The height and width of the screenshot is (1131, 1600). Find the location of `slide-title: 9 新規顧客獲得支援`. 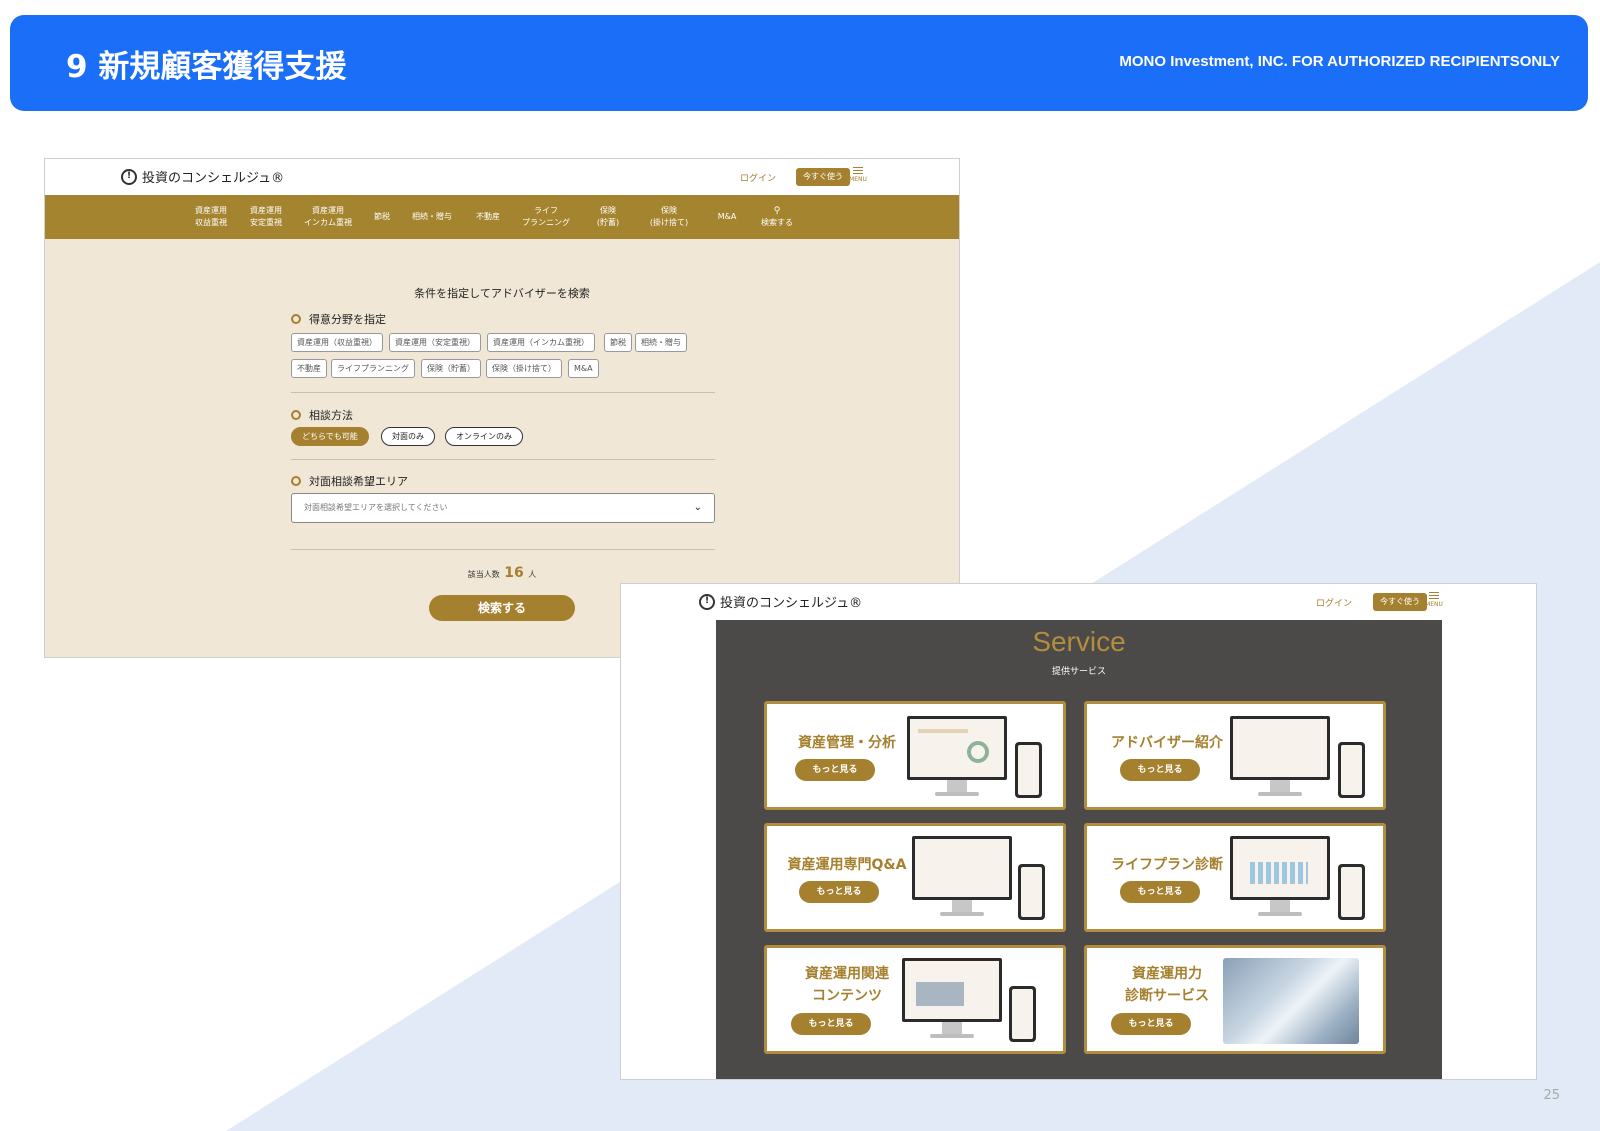

slide-title: 9 新規顧客獲得支援 is located at coordinates (206, 67).